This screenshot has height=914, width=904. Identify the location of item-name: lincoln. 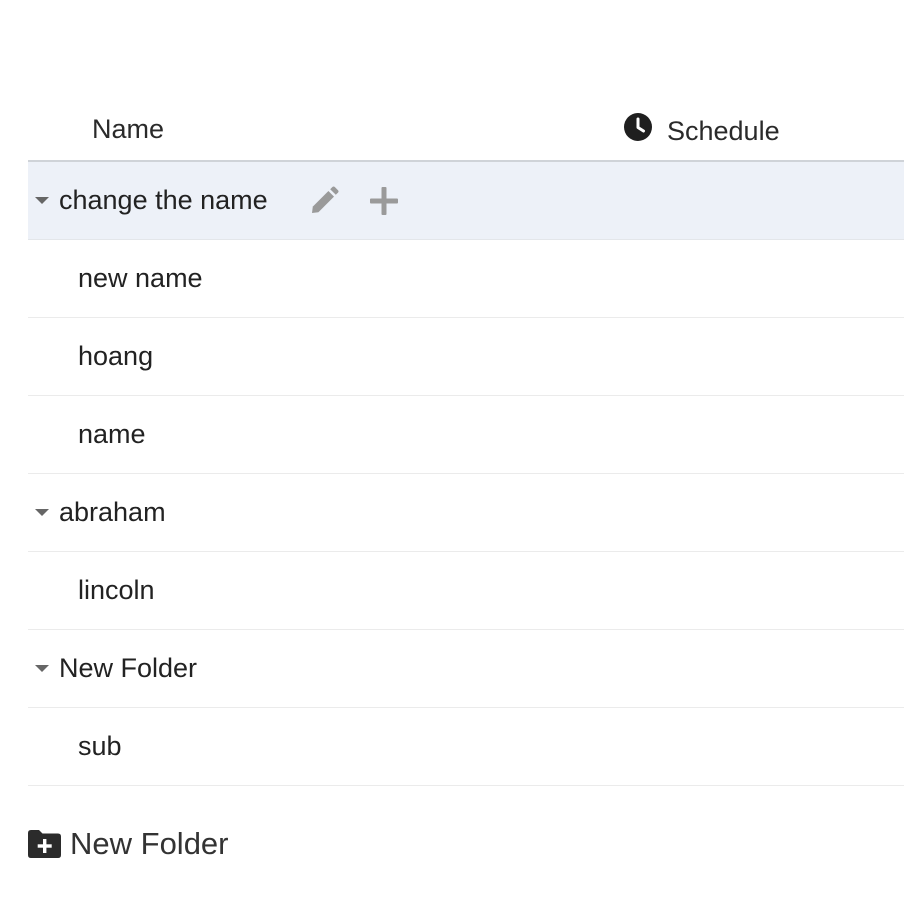
(116, 590).